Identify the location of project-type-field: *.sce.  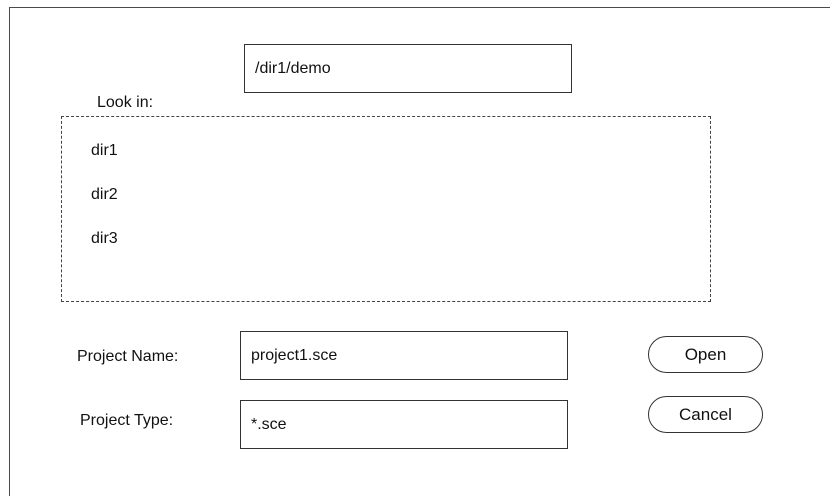
(404, 424).